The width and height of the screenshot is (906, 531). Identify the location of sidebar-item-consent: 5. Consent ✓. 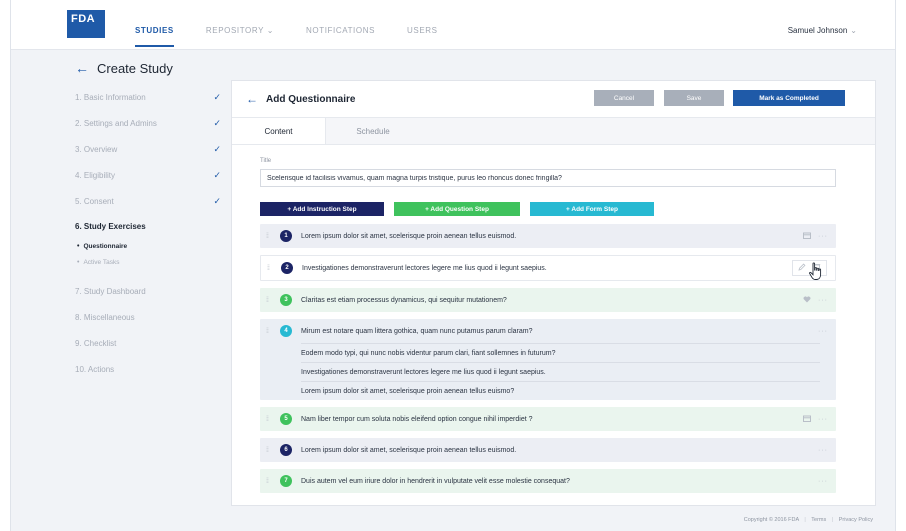
(150, 201).